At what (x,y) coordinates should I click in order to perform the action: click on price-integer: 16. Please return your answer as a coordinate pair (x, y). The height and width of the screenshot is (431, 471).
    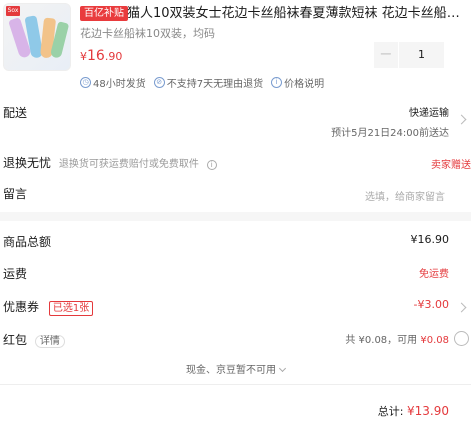
    Looking at the image, I should click on (96, 56).